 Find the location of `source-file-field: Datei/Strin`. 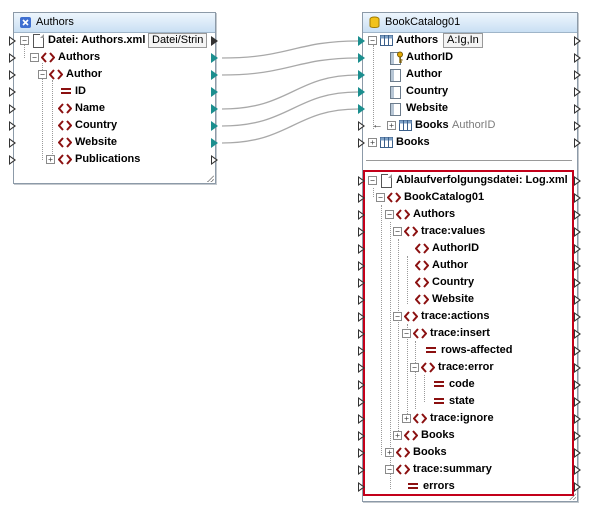

source-file-field: Datei/Strin is located at coordinates (178, 40).